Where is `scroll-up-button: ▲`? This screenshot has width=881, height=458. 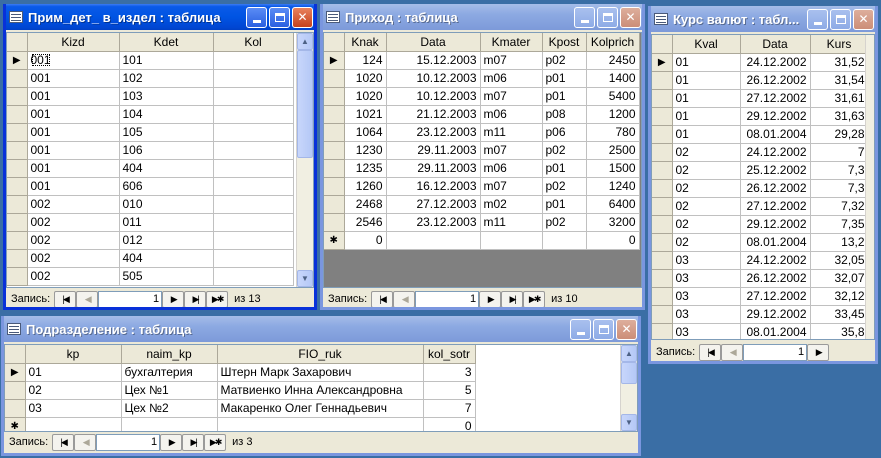
scroll-up-button: ▲ is located at coordinates (305, 41).